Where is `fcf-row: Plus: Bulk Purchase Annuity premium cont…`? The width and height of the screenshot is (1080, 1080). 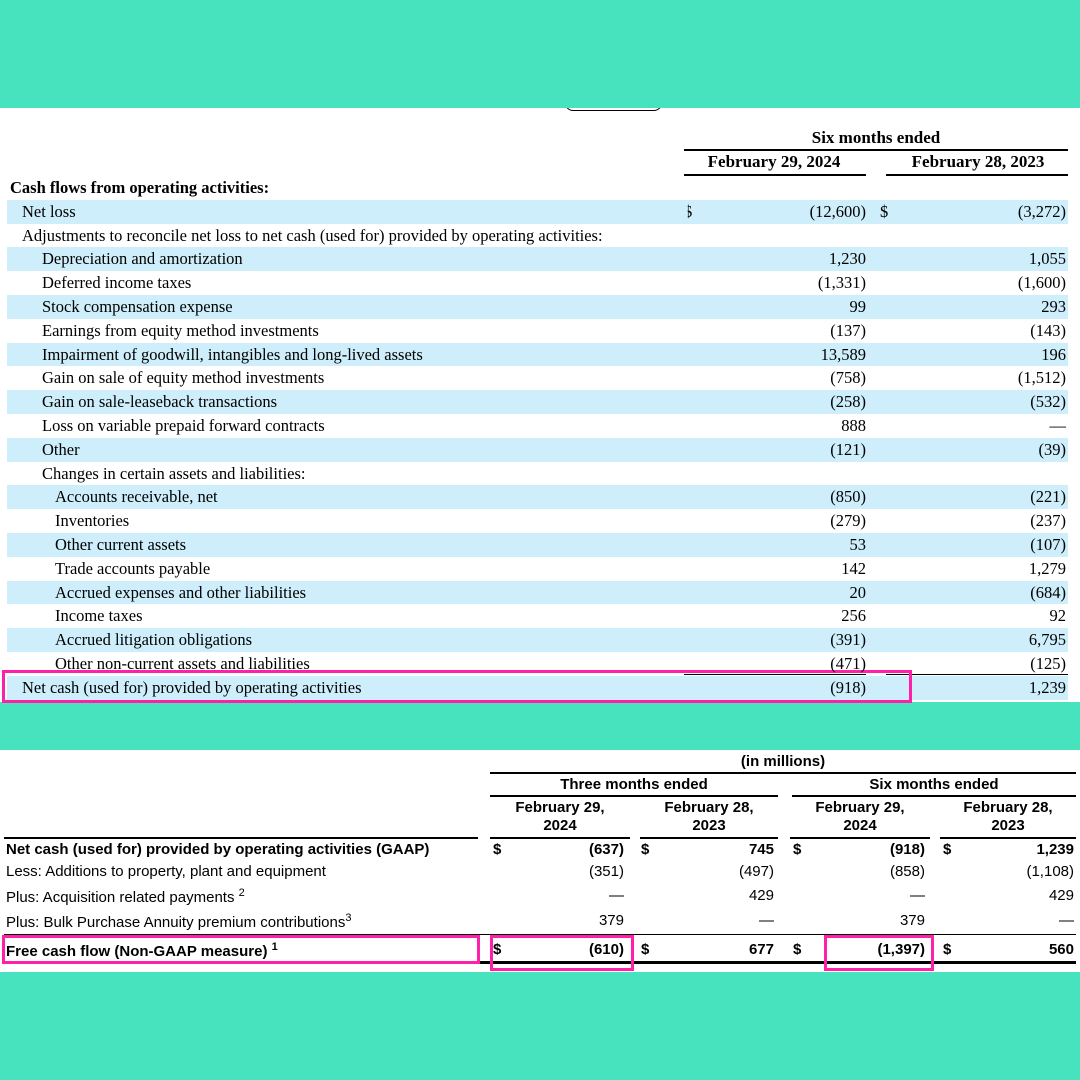 fcf-row: Plus: Bulk Purchase Annuity premium cont… is located at coordinates (540, 923).